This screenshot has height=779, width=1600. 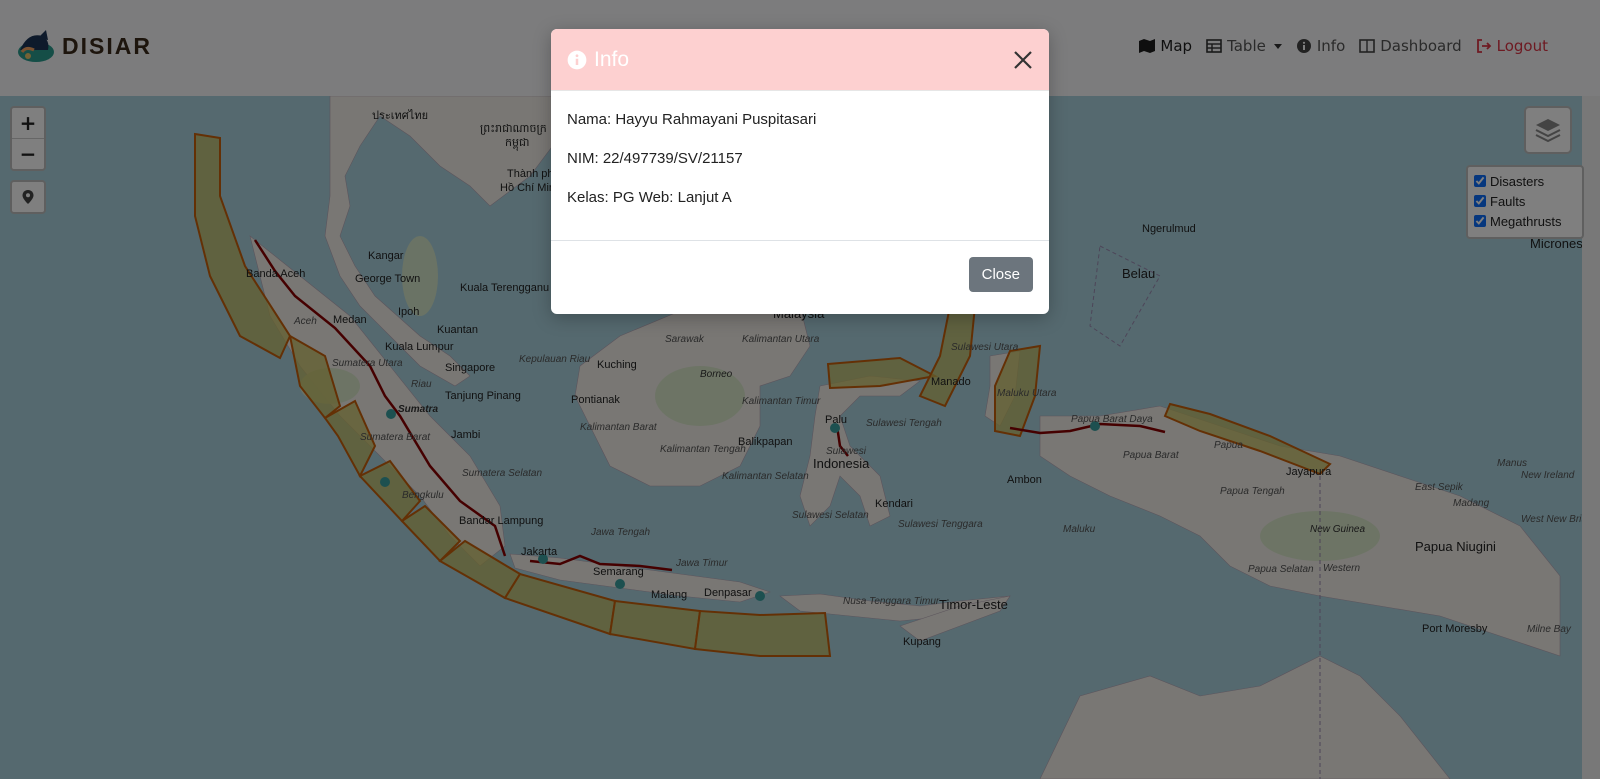 What do you see at coordinates (577, 59) in the screenshot?
I see `info-circle-icon` at bounding box center [577, 59].